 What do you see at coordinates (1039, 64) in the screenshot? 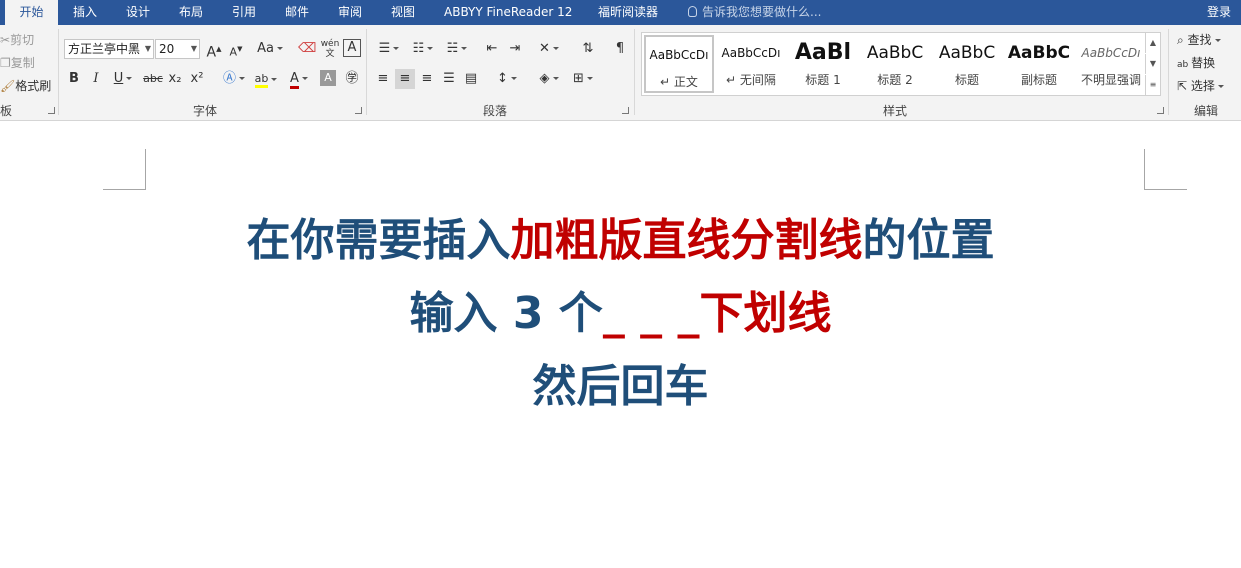
I see `style-subtitle: AaBbC 副标题` at bounding box center [1039, 64].